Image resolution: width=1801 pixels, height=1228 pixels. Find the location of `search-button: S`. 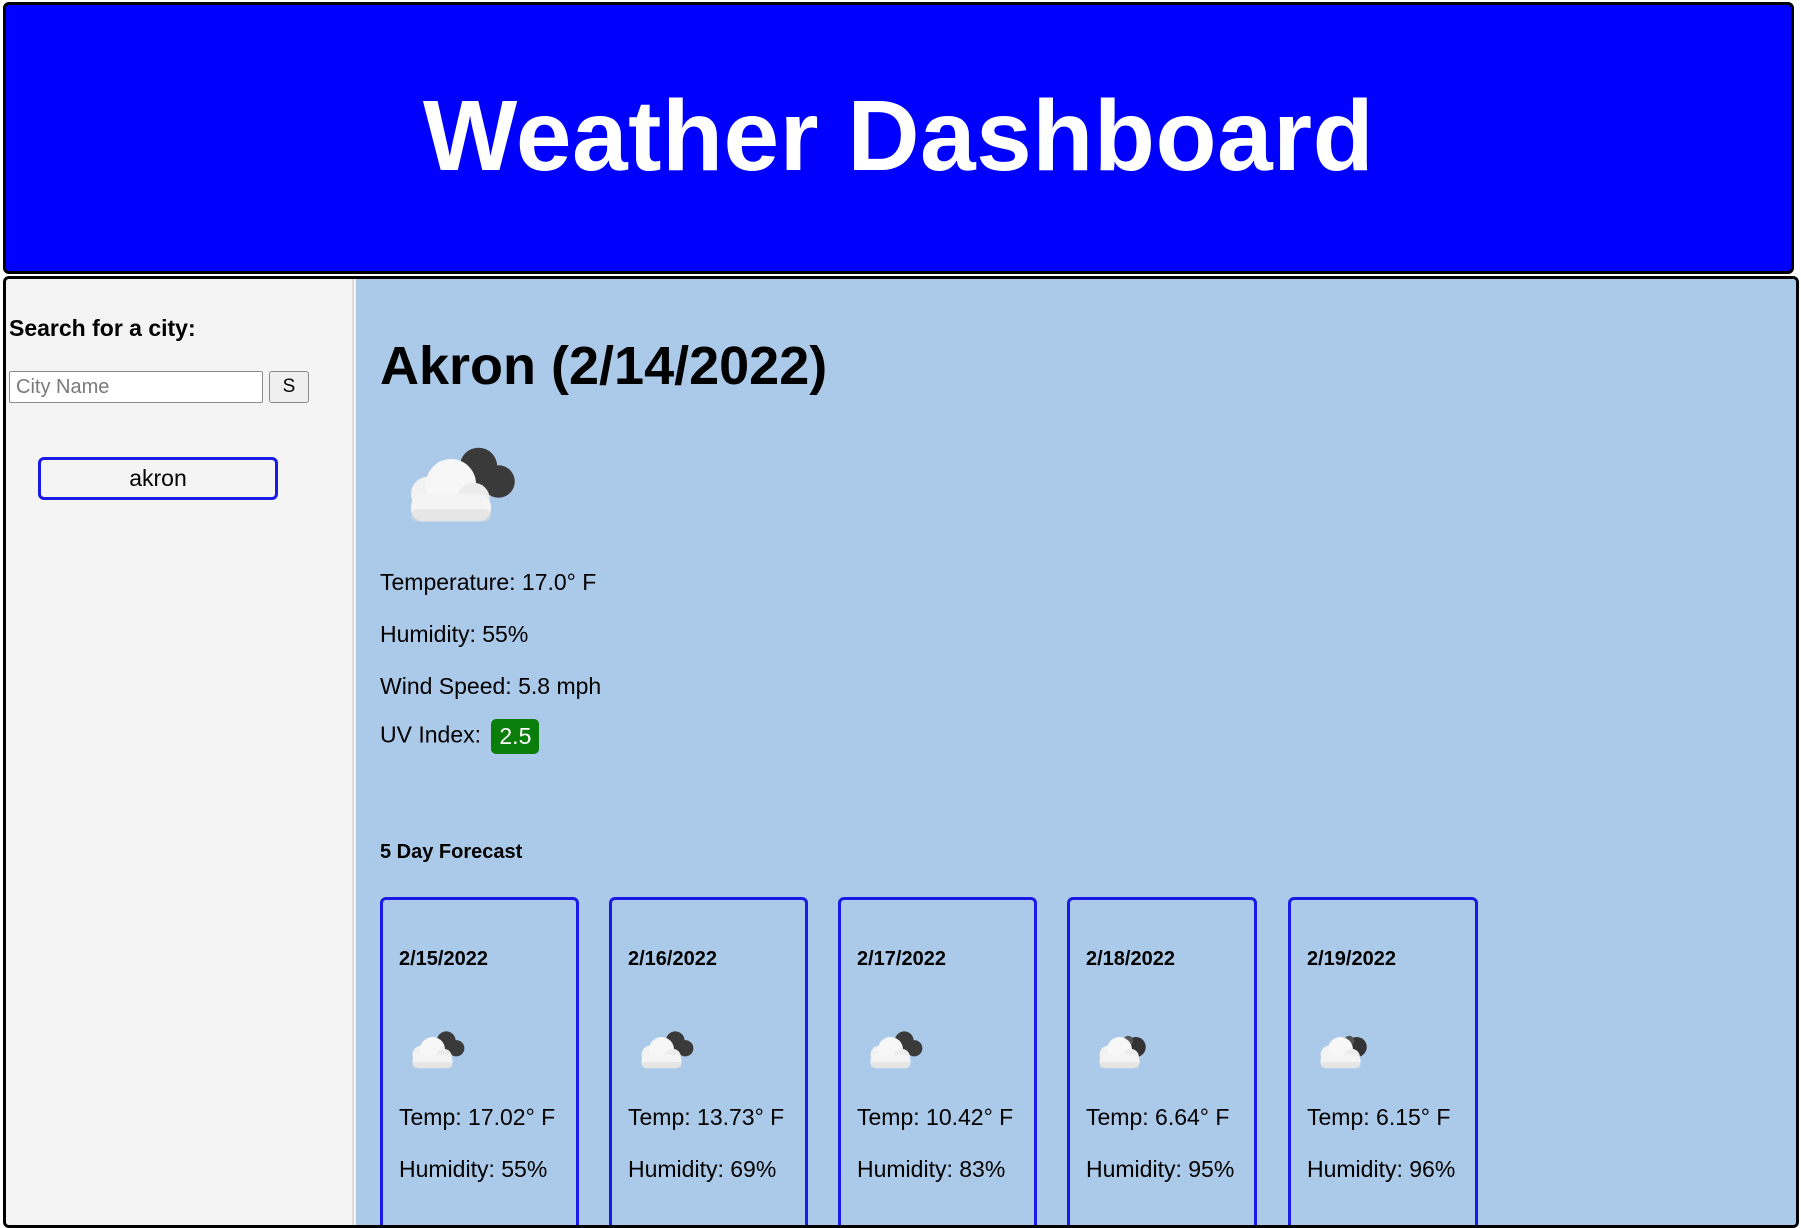

search-button: S is located at coordinates (289, 387).